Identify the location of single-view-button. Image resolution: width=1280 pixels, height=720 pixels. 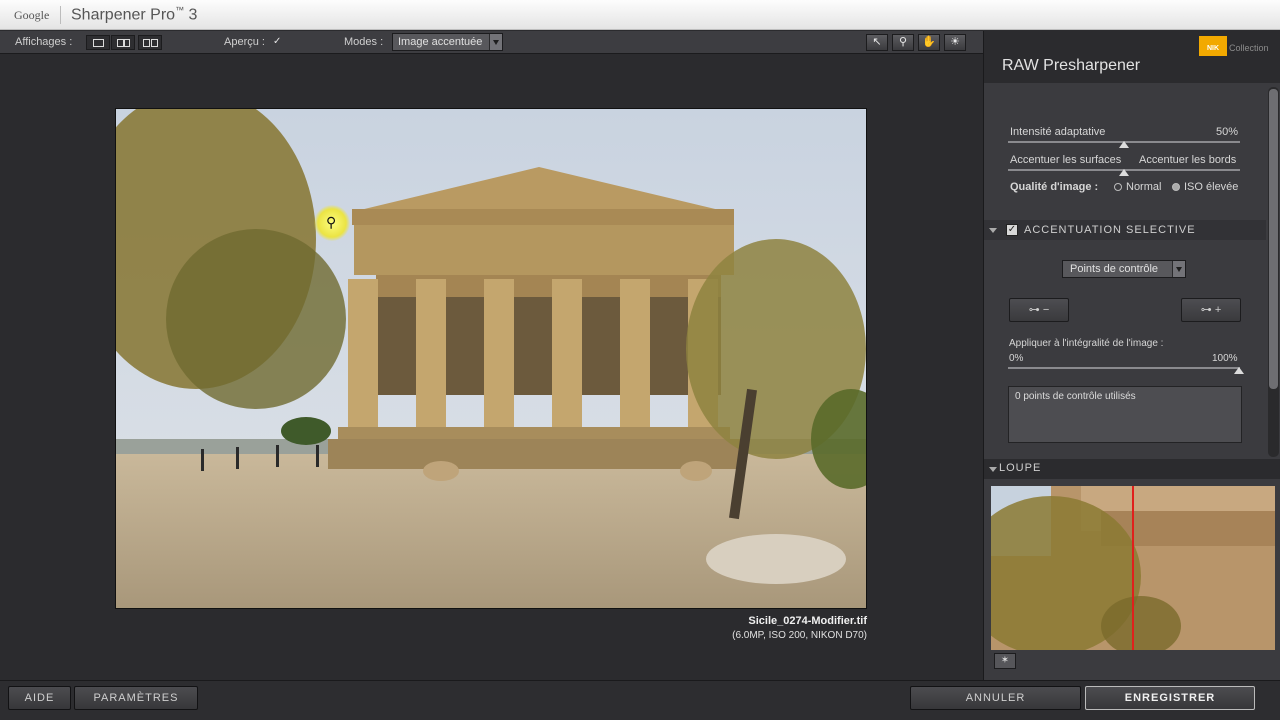
(98, 42).